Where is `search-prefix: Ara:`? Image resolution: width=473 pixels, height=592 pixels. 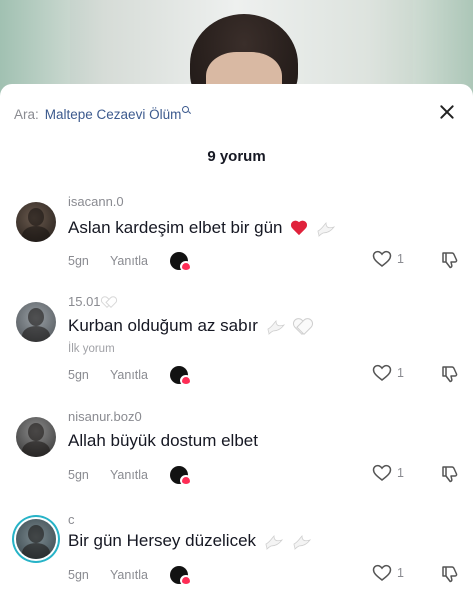 search-prefix: Ara: is located at coordinates (26, 114).